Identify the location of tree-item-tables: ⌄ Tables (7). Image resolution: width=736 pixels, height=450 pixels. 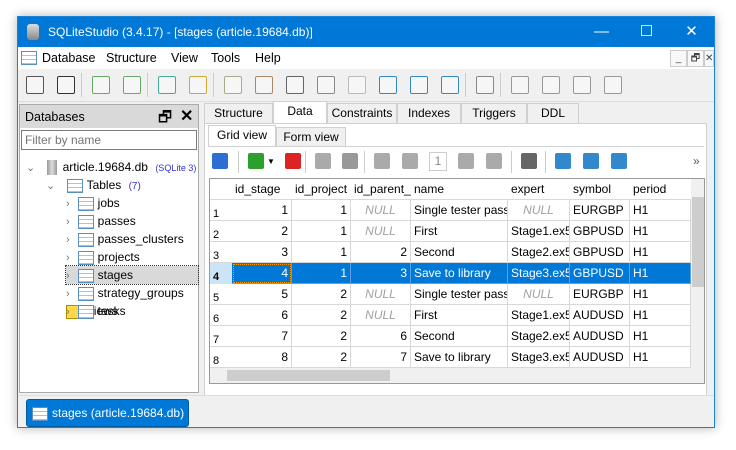
(93, 185).